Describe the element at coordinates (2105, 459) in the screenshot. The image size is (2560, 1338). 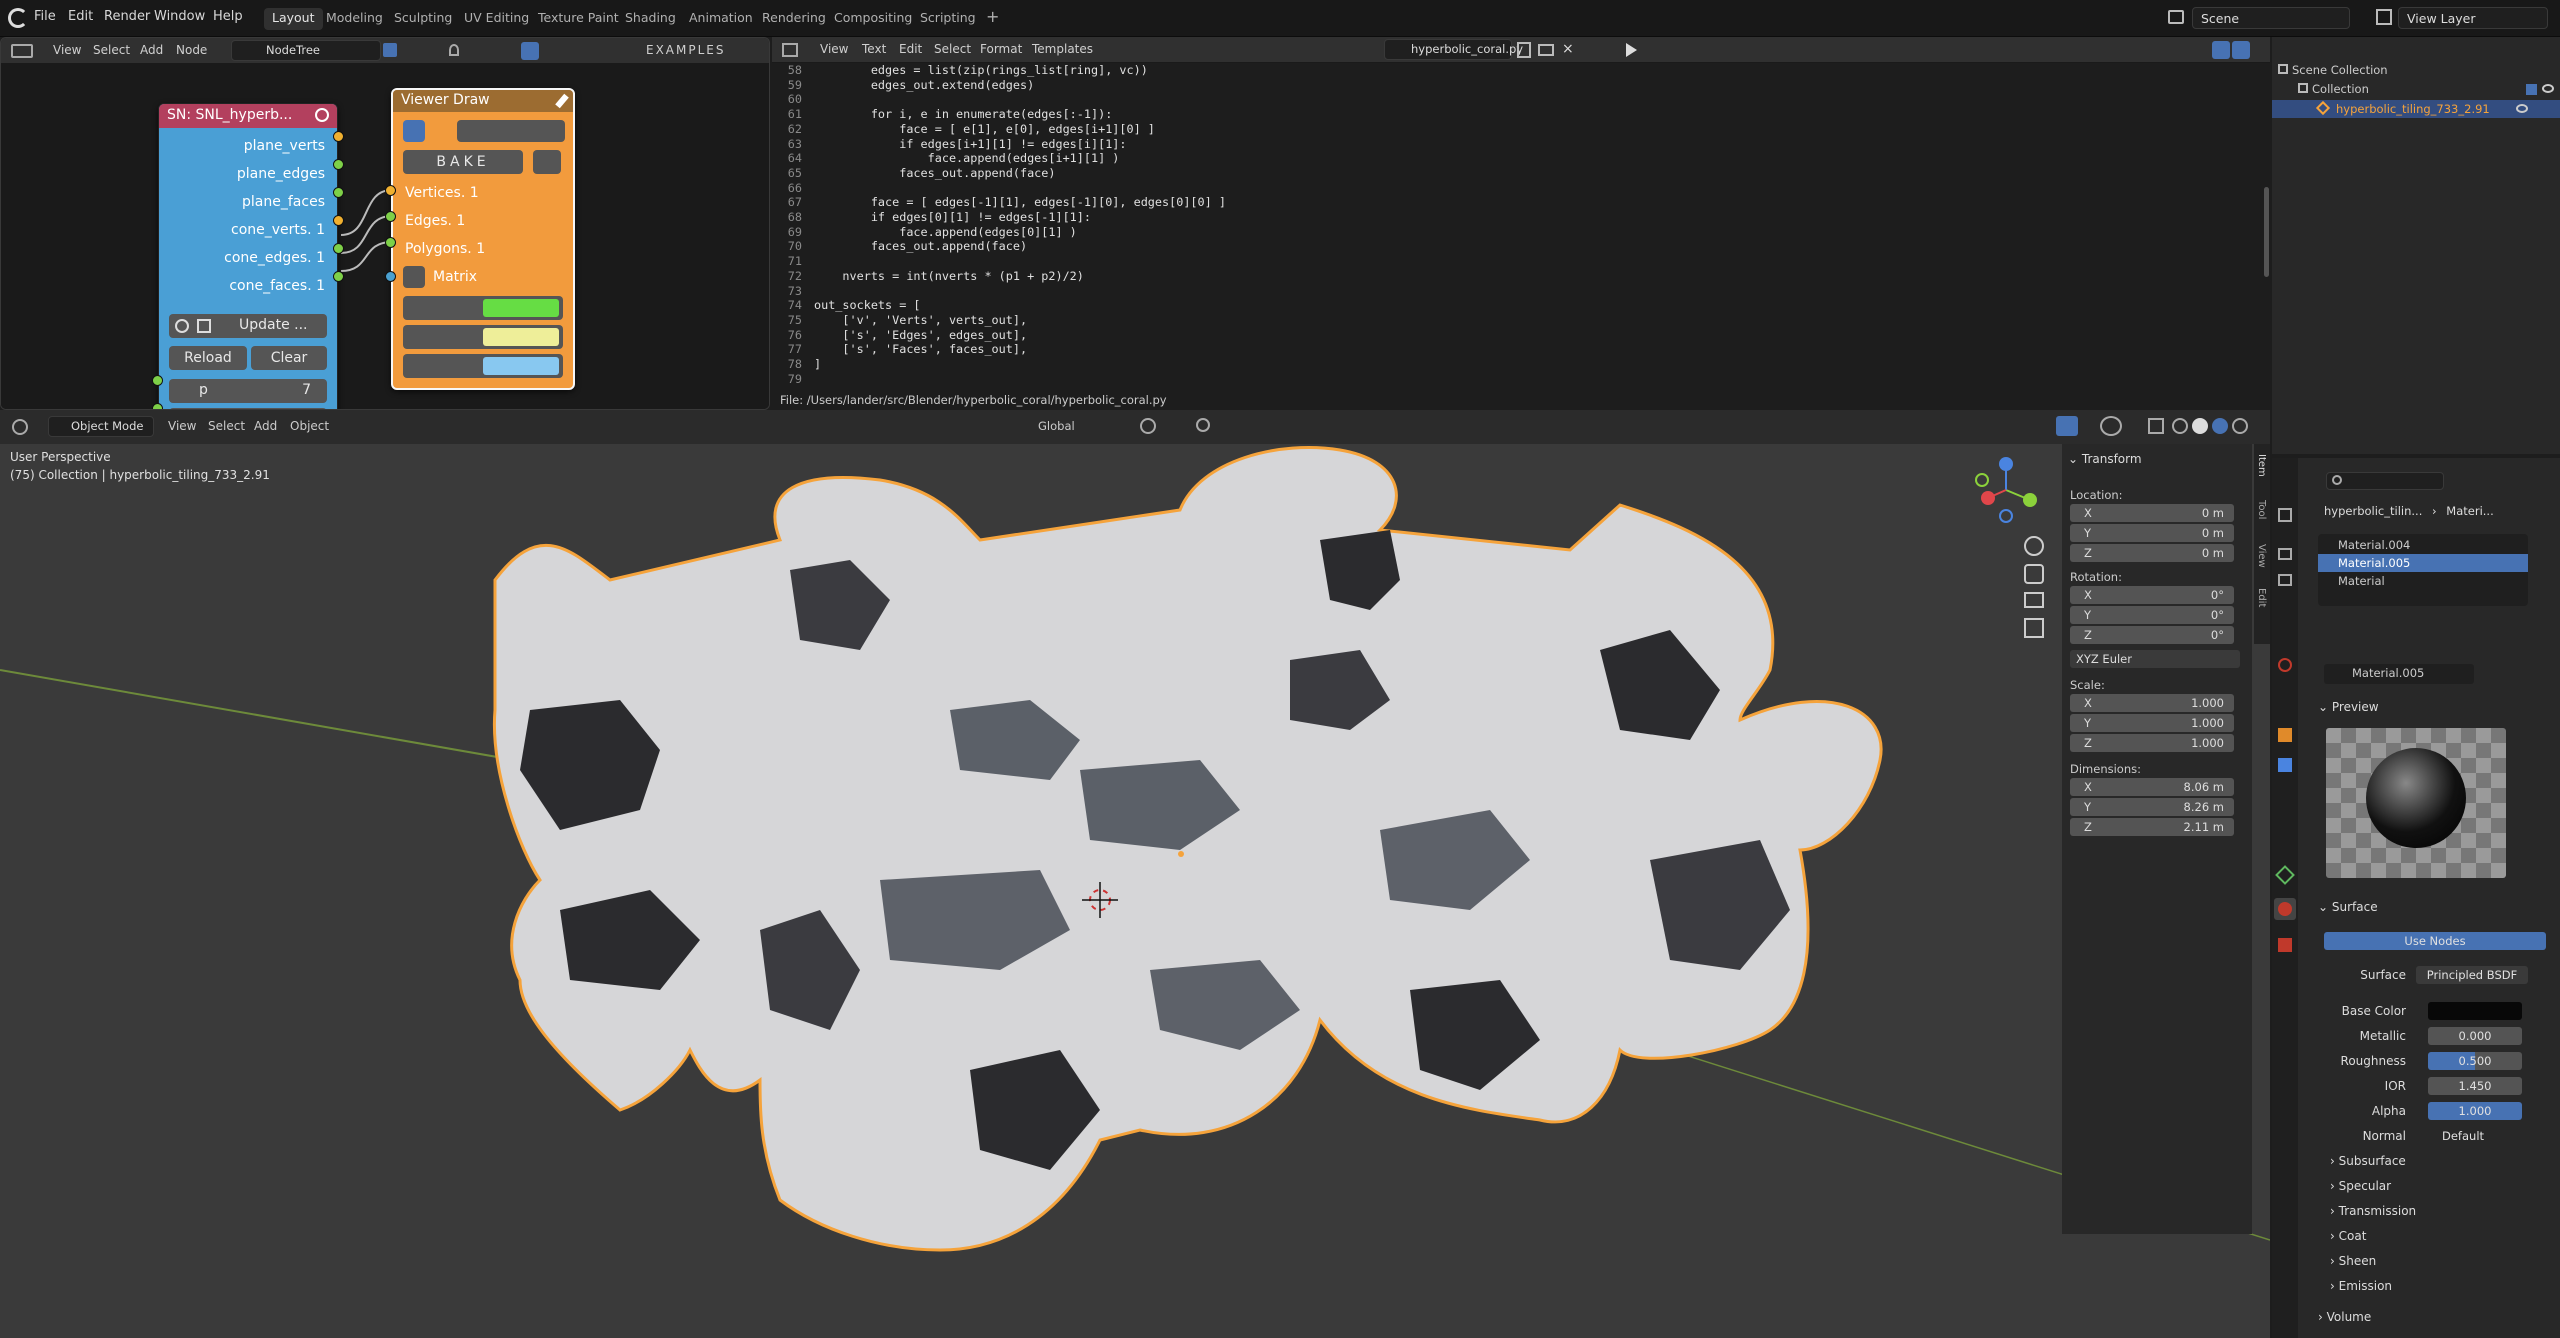
I see `transform-panel-title: ⌄ Transform` at that location.